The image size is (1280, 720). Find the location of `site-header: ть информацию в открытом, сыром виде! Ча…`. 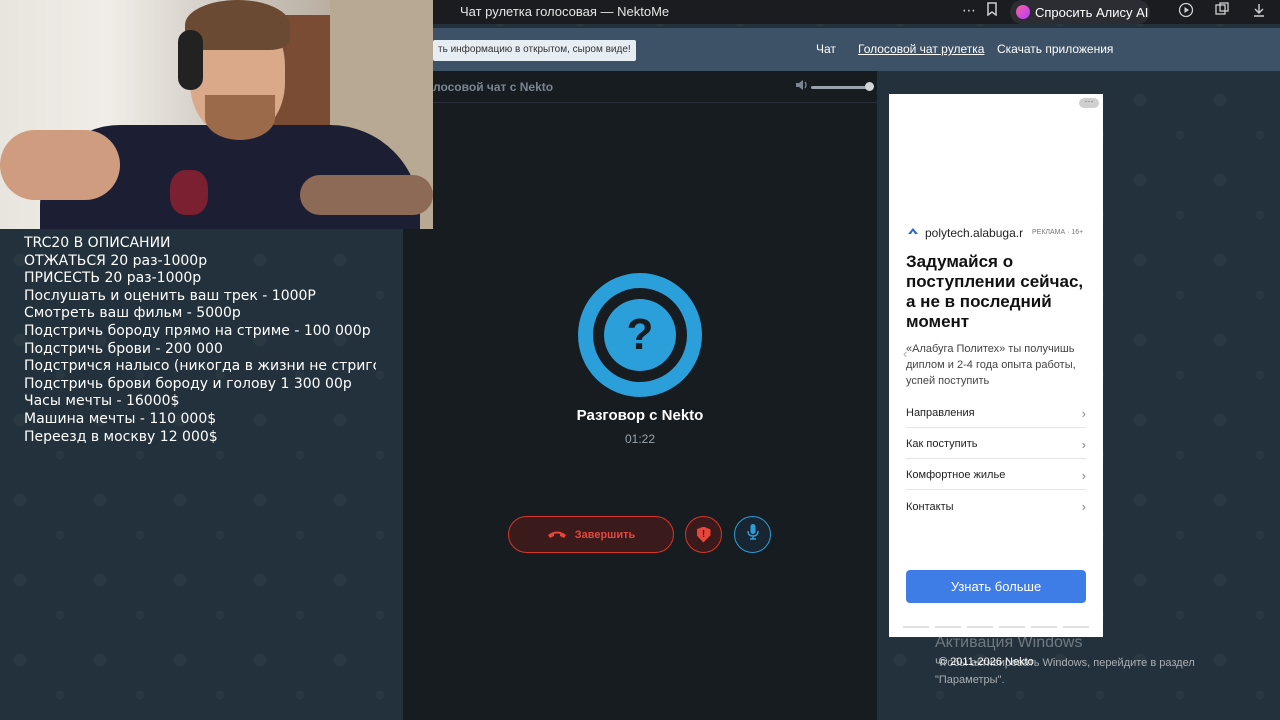

site-header: ть информацию в открытом, сыром виде! Ча… is located at coordinates (856, 49).